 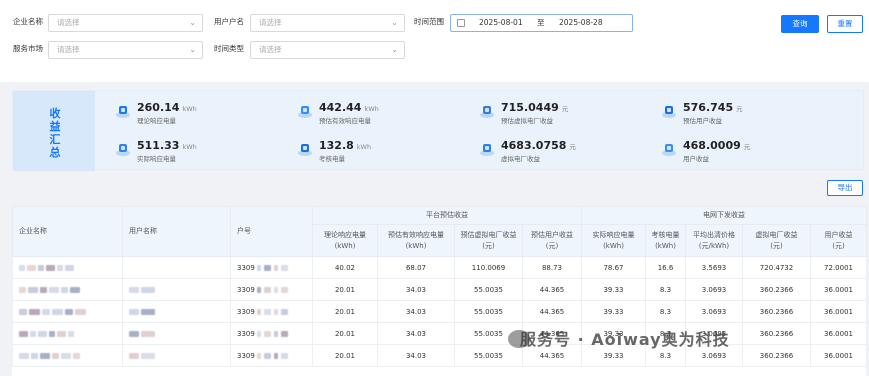 I want to click on date-separator: 至, so click(x=541, y=22).